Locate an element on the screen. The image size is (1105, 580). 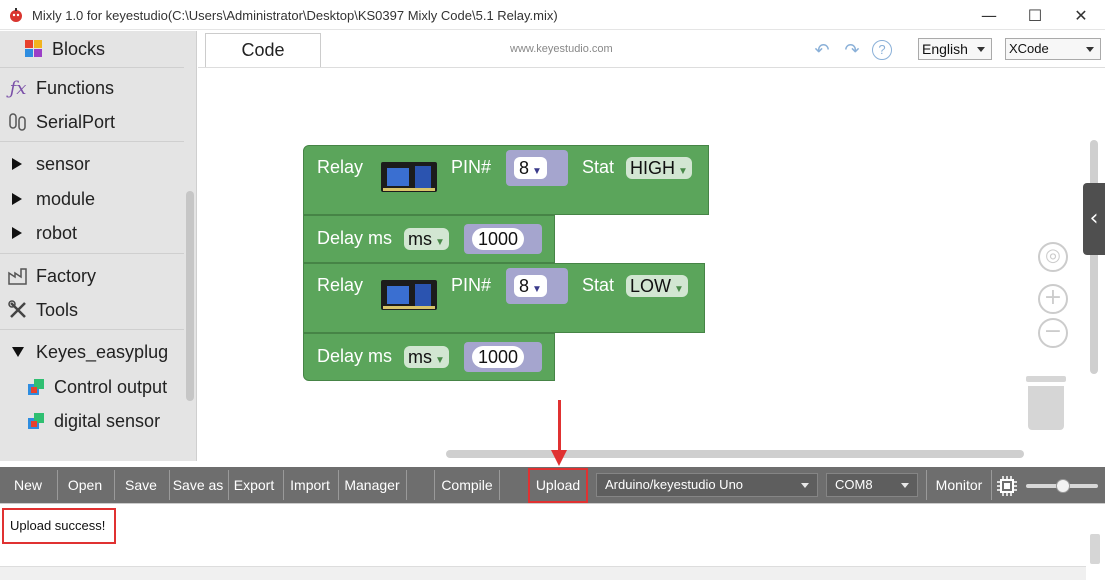
export-button: Export is located at coordinates (254, 485).